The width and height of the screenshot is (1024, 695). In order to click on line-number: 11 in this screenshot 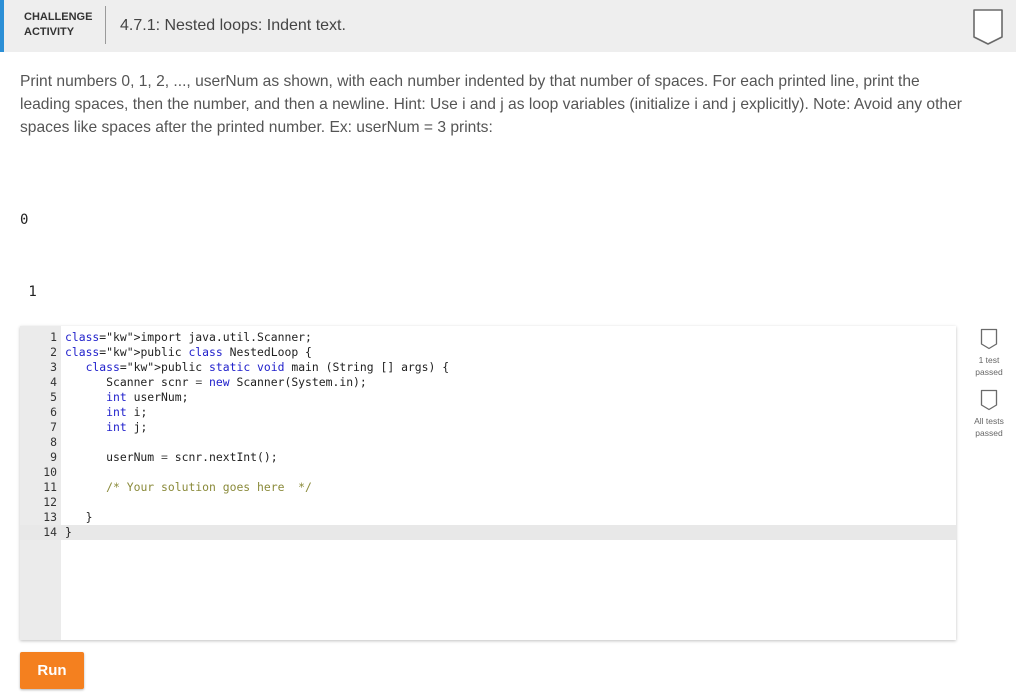, I will do `click(38, 487)`.